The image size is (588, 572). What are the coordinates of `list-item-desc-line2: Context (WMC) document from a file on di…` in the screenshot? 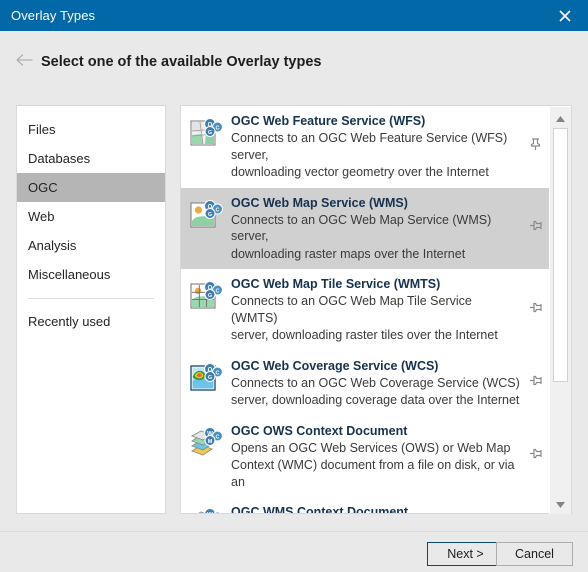 It's located at (373, 473).